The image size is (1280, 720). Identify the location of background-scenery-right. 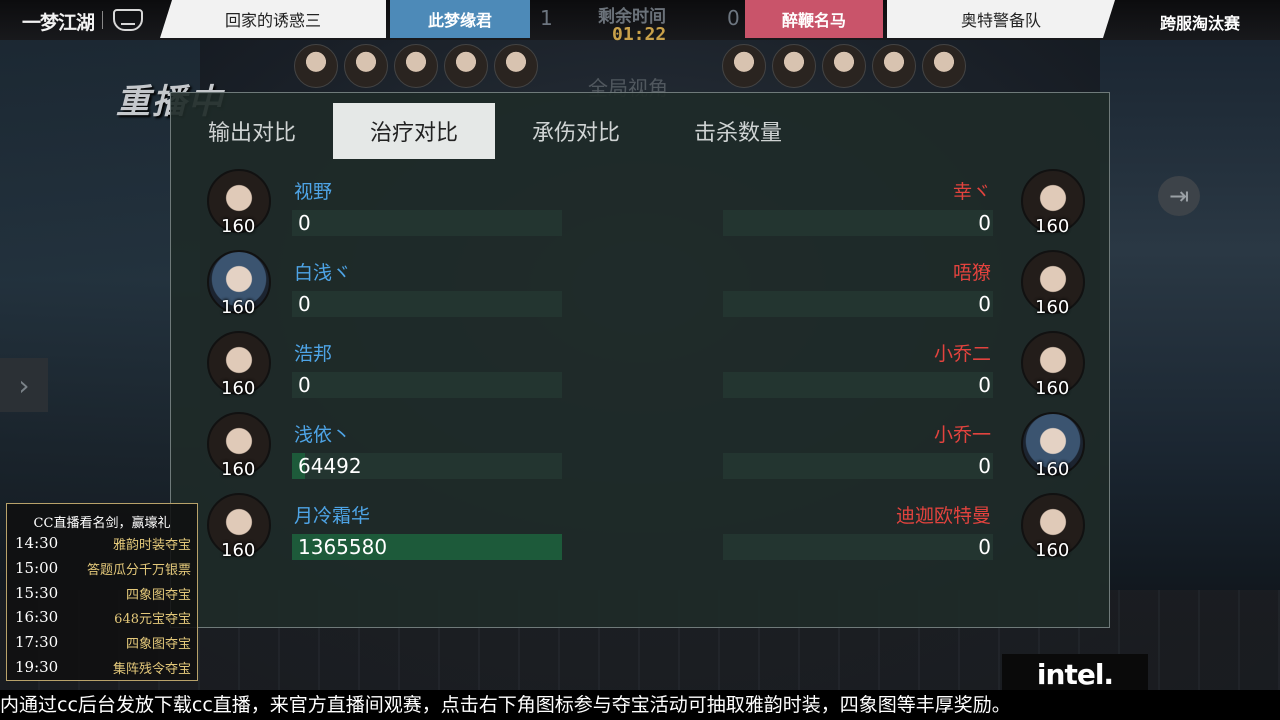
(1190, 340).